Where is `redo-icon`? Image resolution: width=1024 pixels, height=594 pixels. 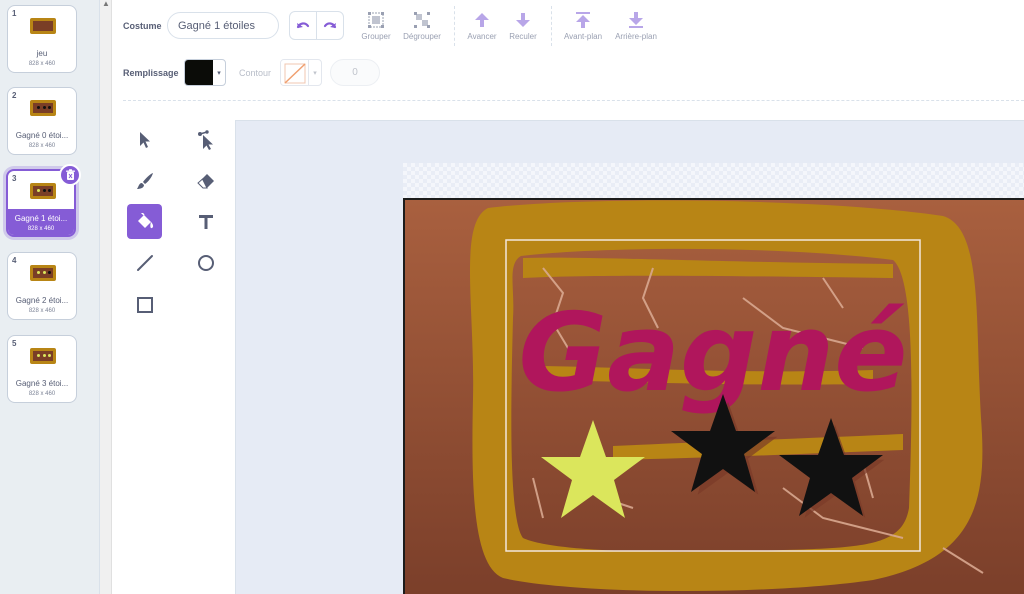
redo-icon is located at coordinates (329, 24).